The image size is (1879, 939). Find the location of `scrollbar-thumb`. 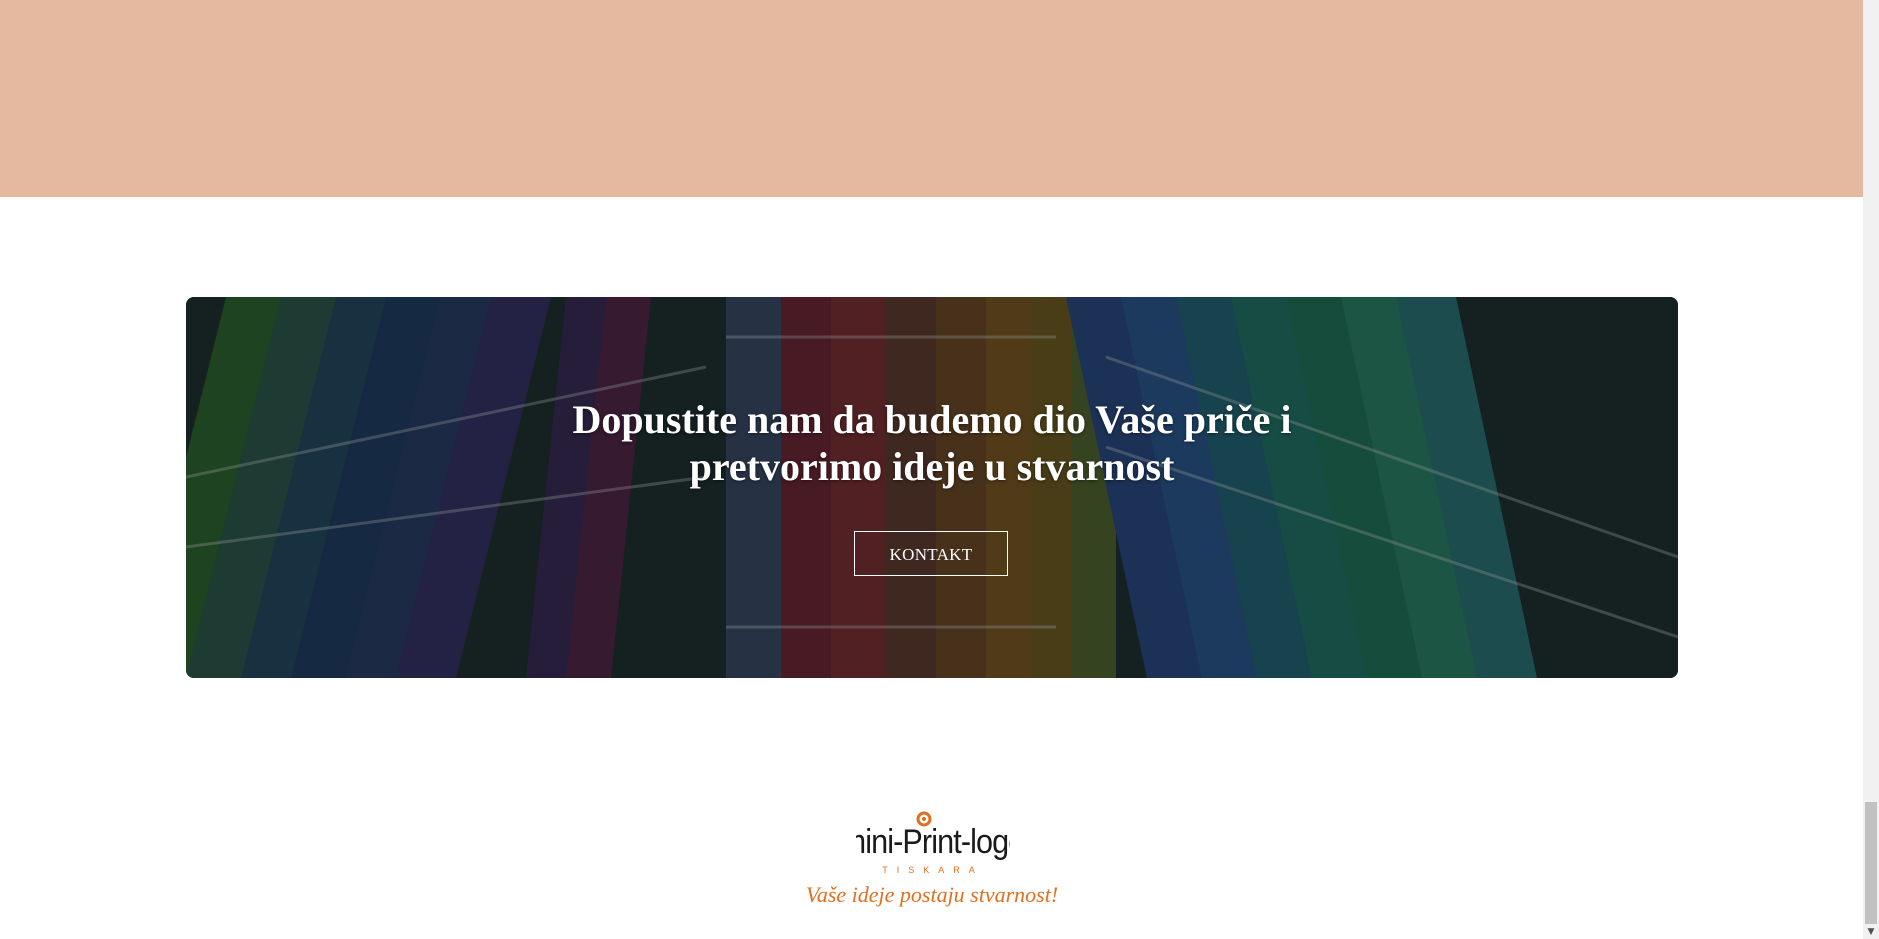

scrollbar-thumb is located at coordinates (1871, 863).